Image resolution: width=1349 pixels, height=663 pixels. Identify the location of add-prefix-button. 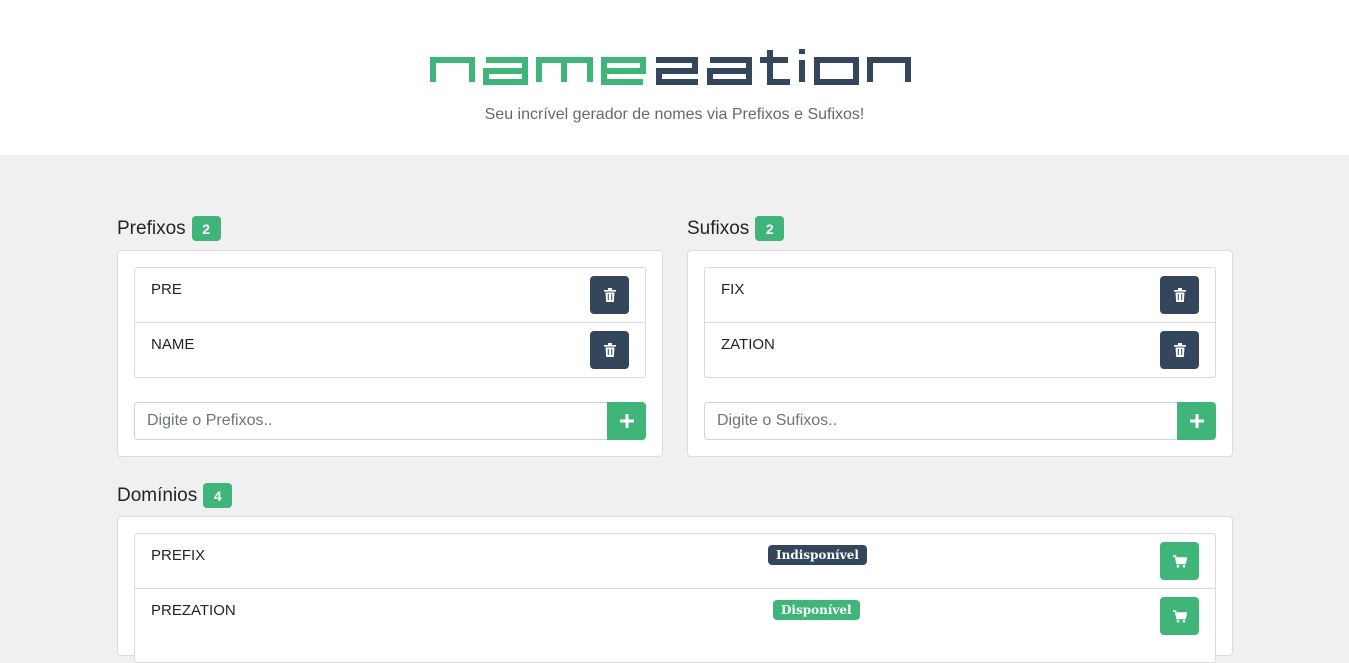
(626, 421).